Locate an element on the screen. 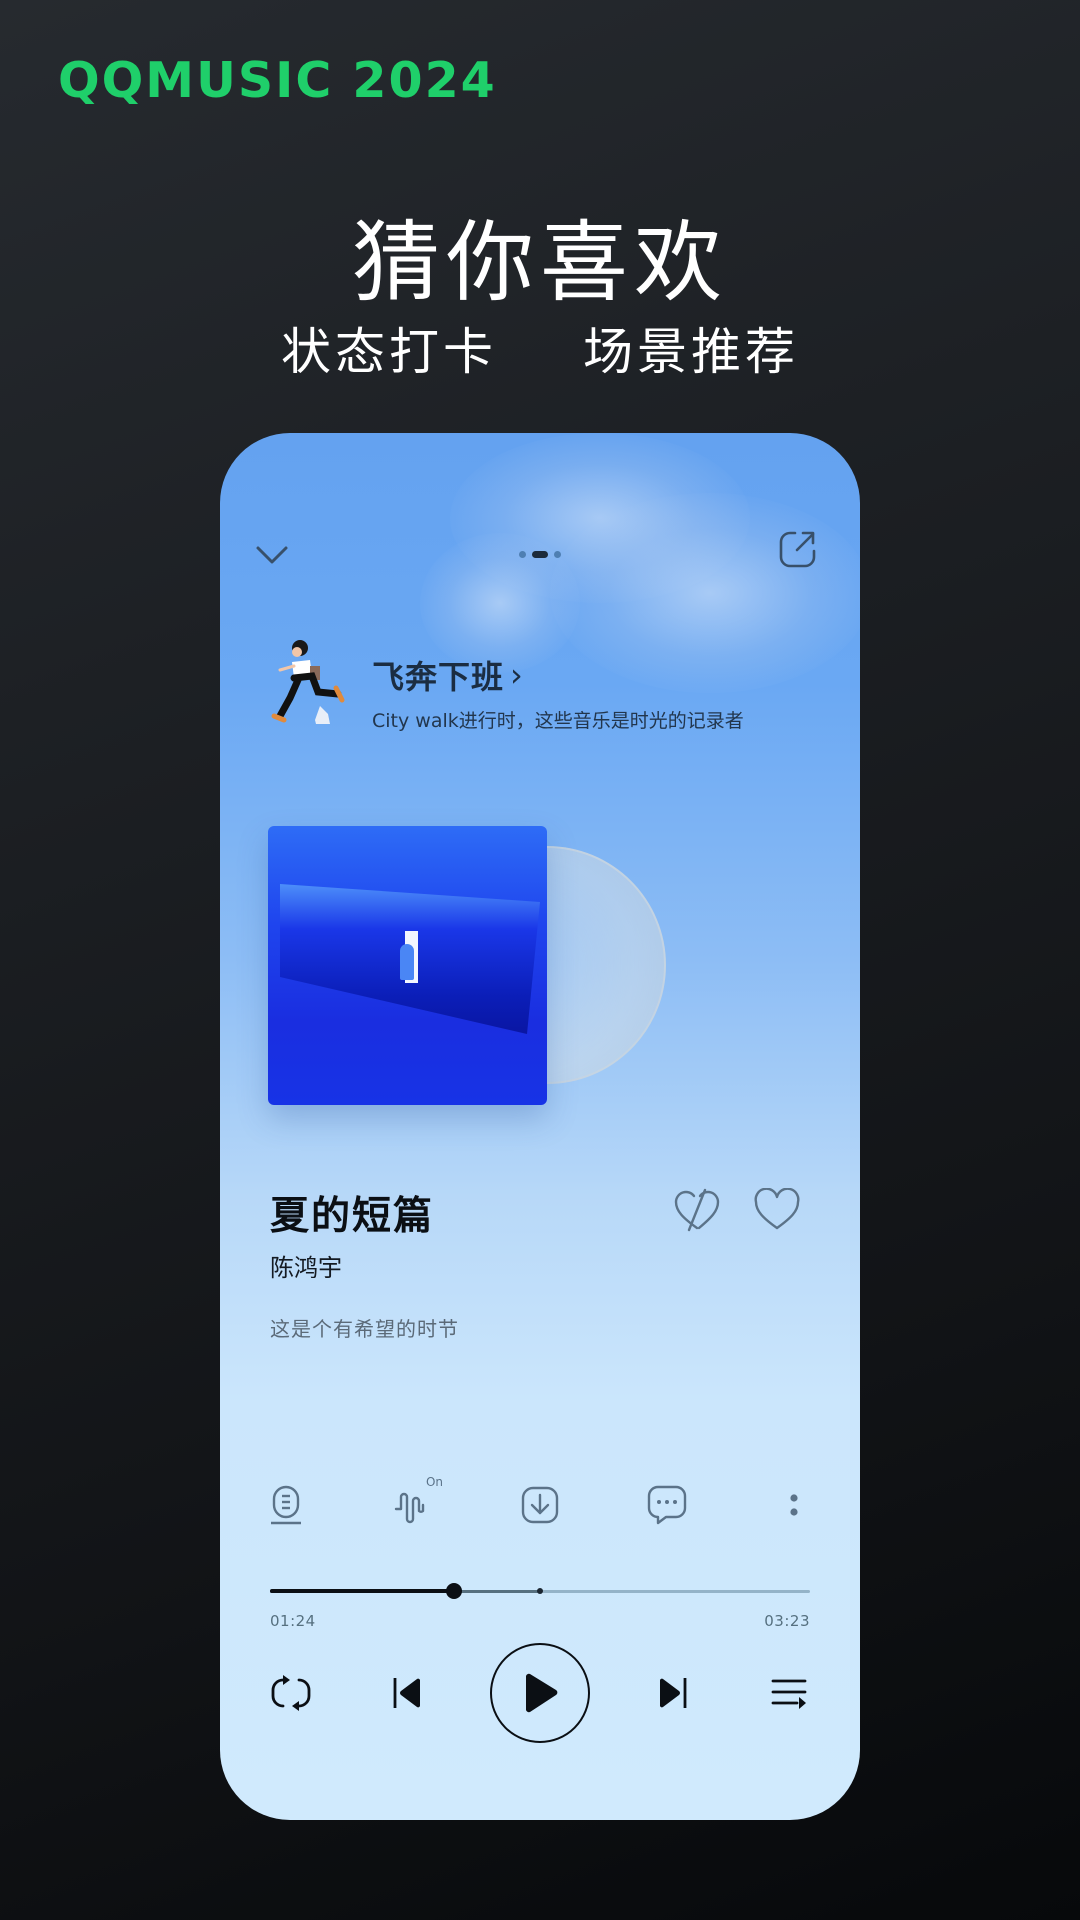  repeat-icon is located at coordinates (291, 1693).